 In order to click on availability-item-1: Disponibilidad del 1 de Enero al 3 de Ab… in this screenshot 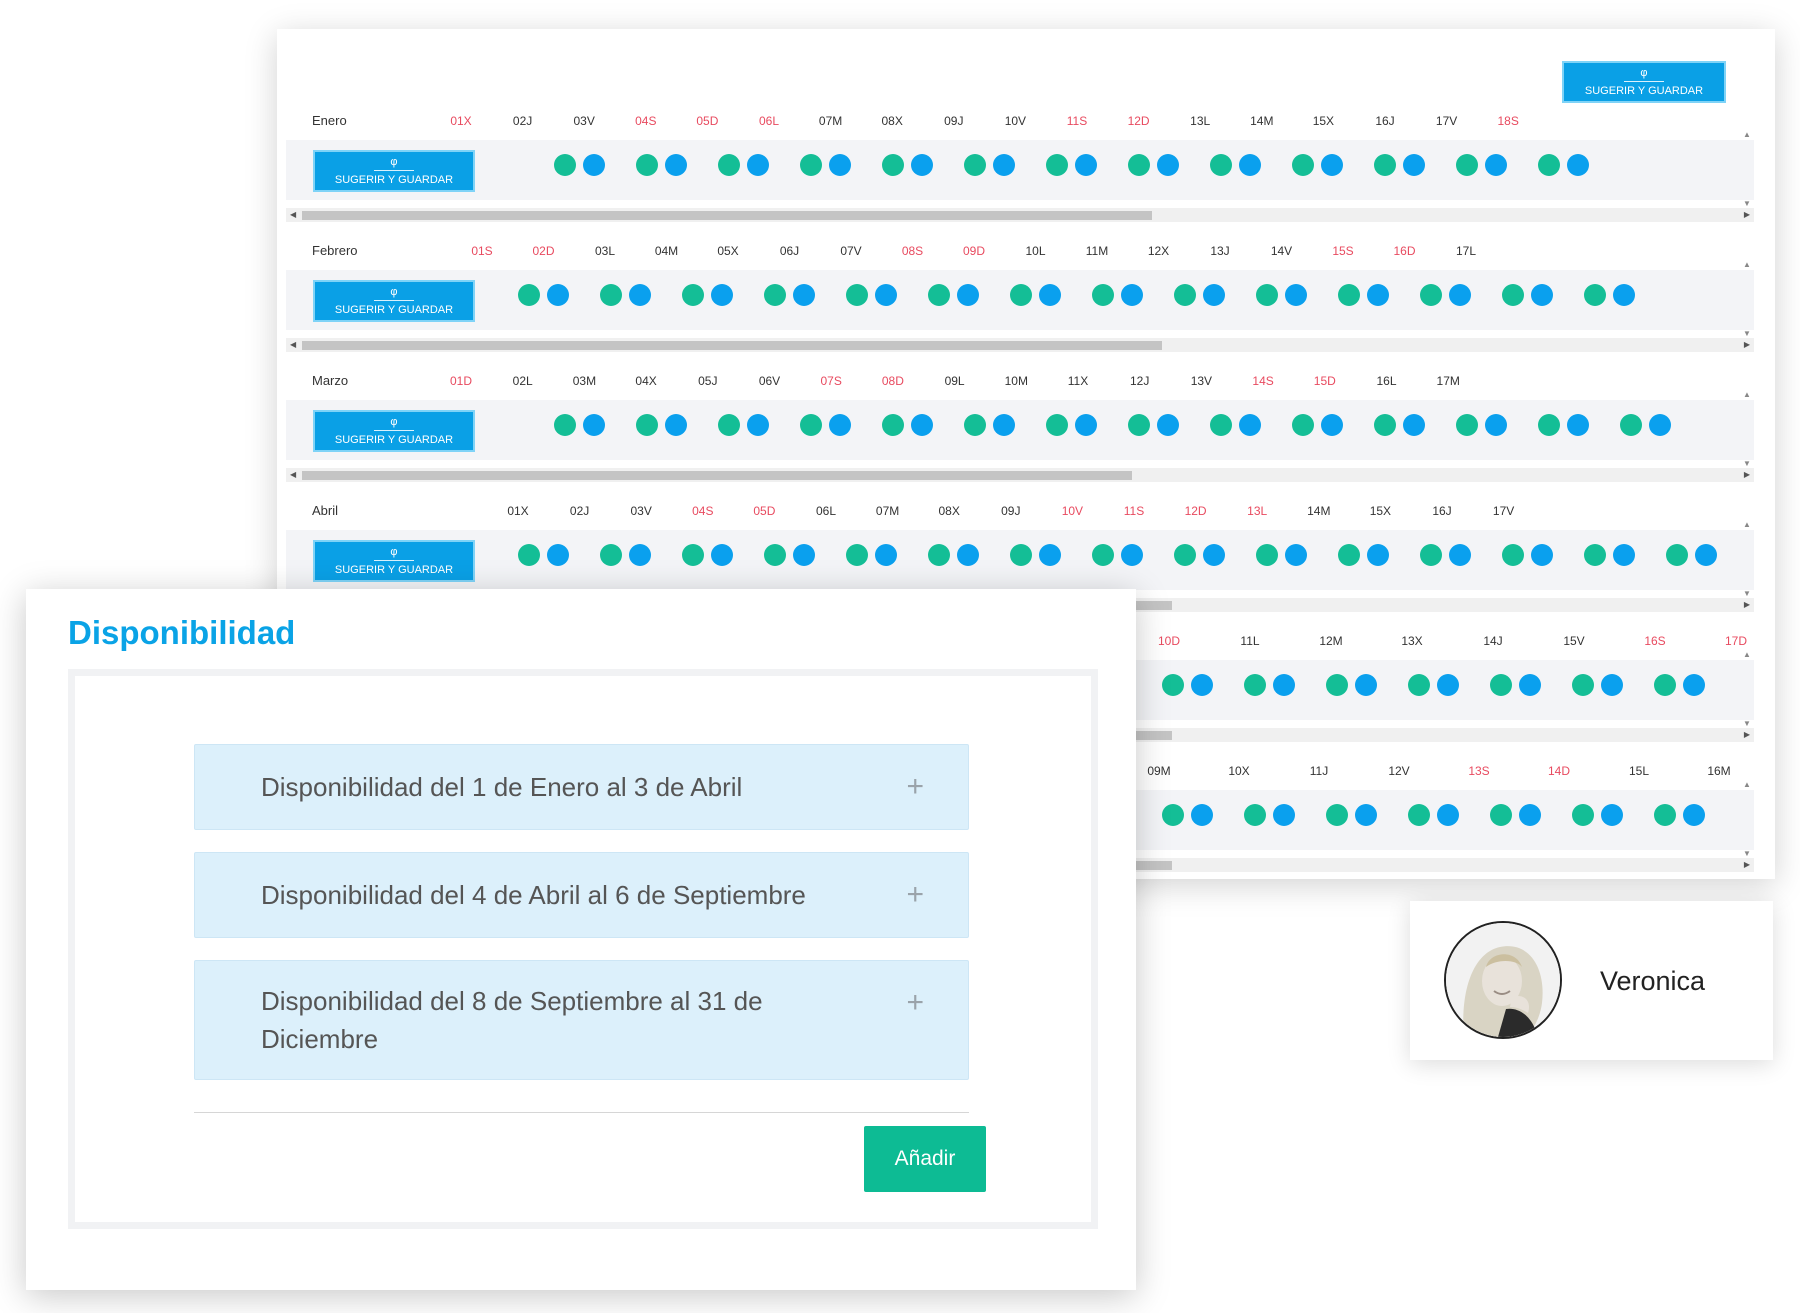, I will do `click(581, 787)`.